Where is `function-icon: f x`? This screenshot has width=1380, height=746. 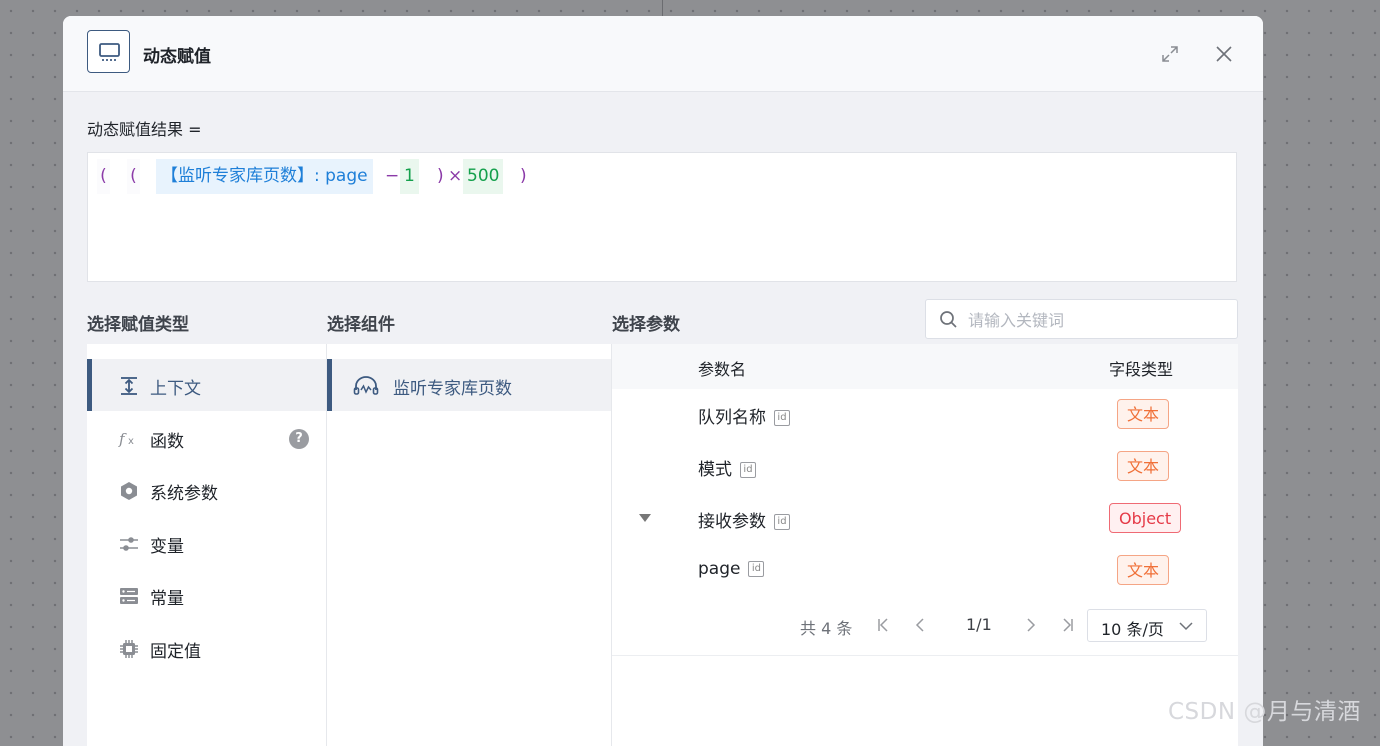
function-icon: f x is located at coordinates (126, 439).